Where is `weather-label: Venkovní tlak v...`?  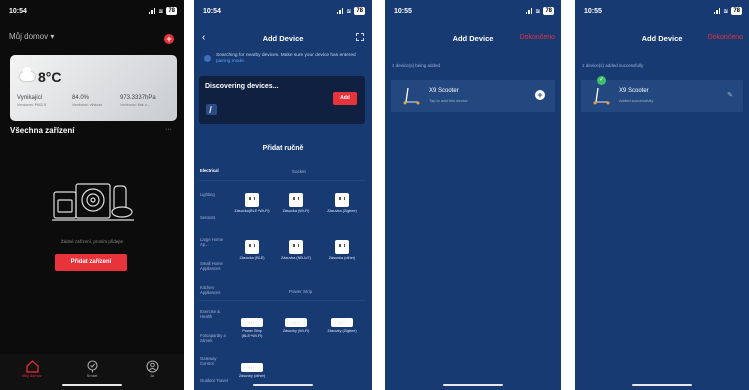 weather-label: Venkovní tlak v... is located at coordinates (135, 104).